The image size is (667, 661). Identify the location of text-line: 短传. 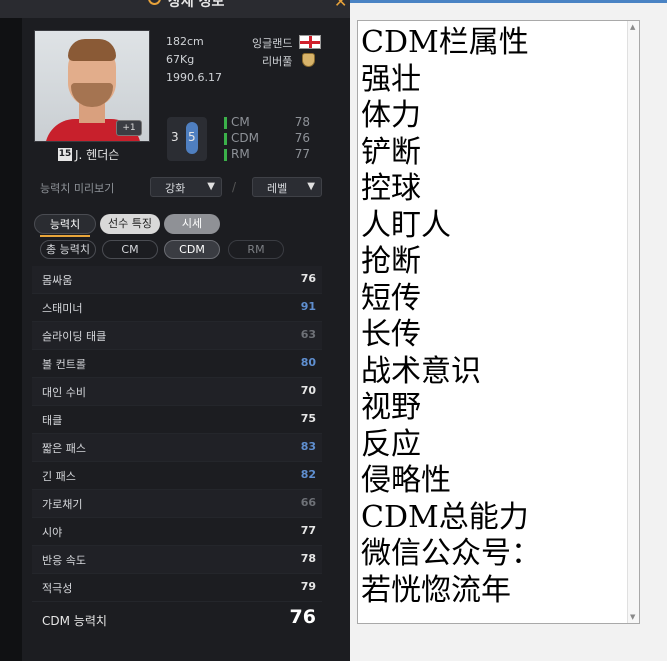
(391, 298).